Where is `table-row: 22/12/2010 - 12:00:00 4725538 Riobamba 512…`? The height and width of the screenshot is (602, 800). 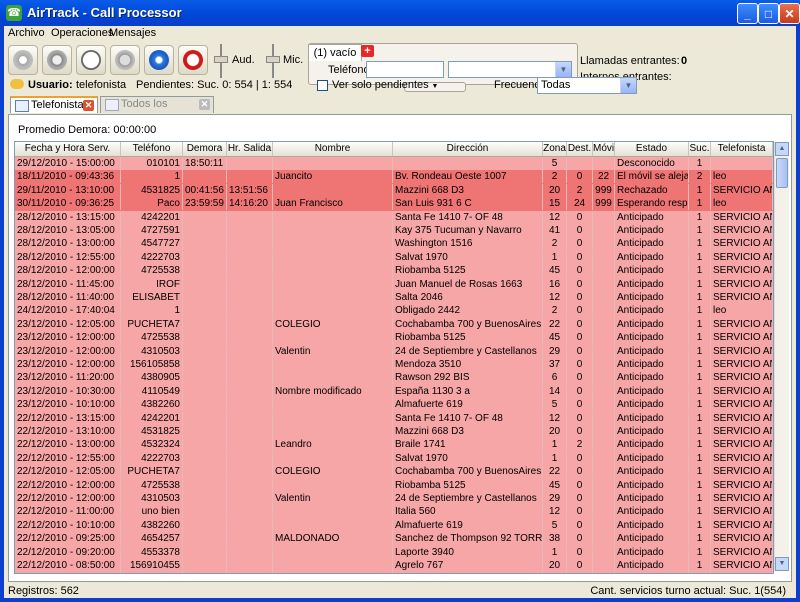
table-row: 22/12/2010 - 12:00:00 4725538 Riobamba 512… is located at coordinates (394, 485).